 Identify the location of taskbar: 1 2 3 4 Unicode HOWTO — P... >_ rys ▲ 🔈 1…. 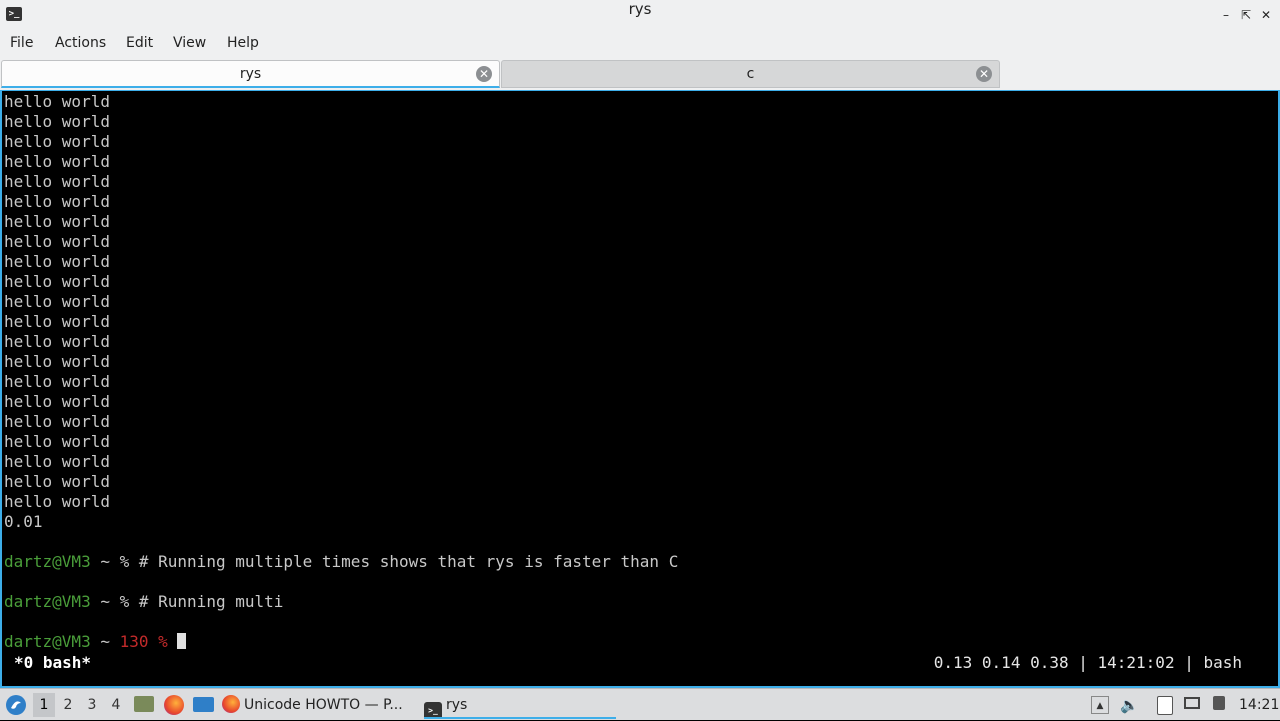
(640, 704).